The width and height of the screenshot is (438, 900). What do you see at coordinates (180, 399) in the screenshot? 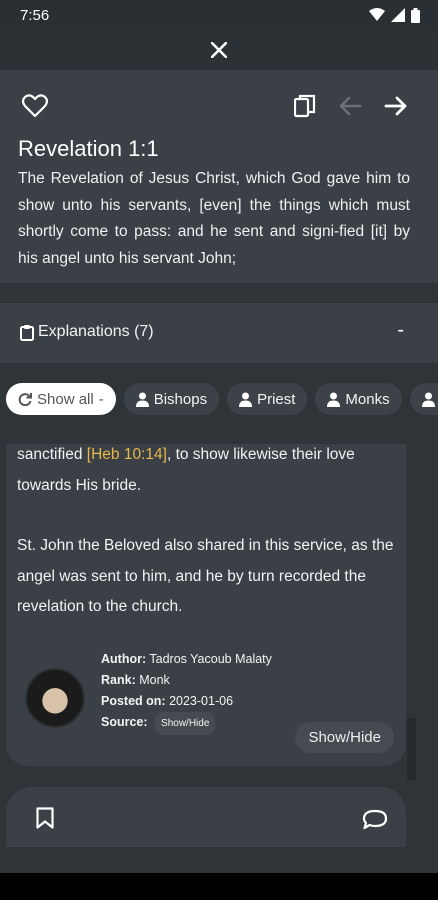
I see `chip-bishops-label: Bishops` at bounding box center [180, 399].